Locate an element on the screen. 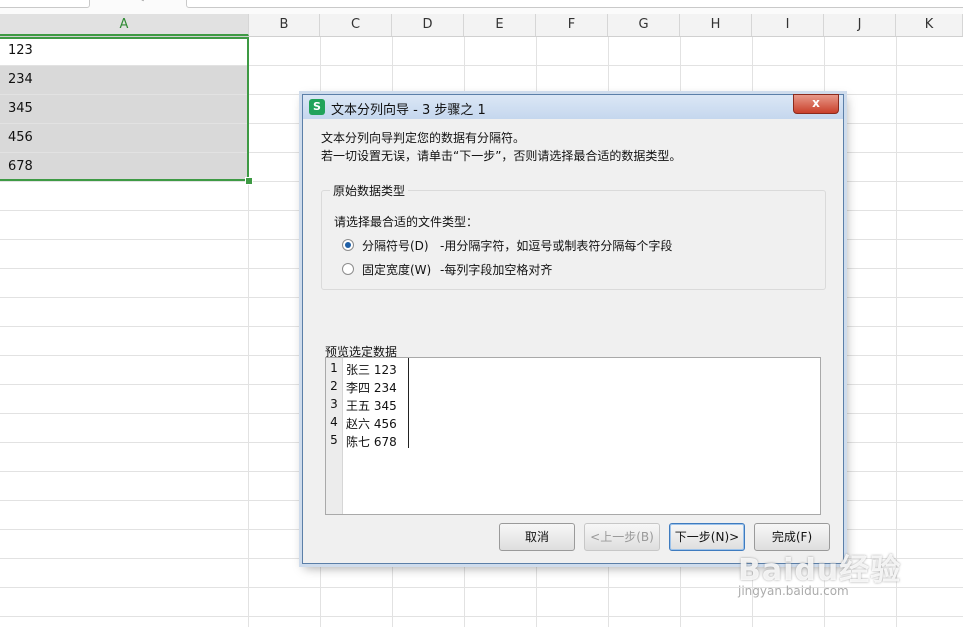 The image size is (963, 627). formula-toolbar: ◀ is located at coordinates (481, 7).